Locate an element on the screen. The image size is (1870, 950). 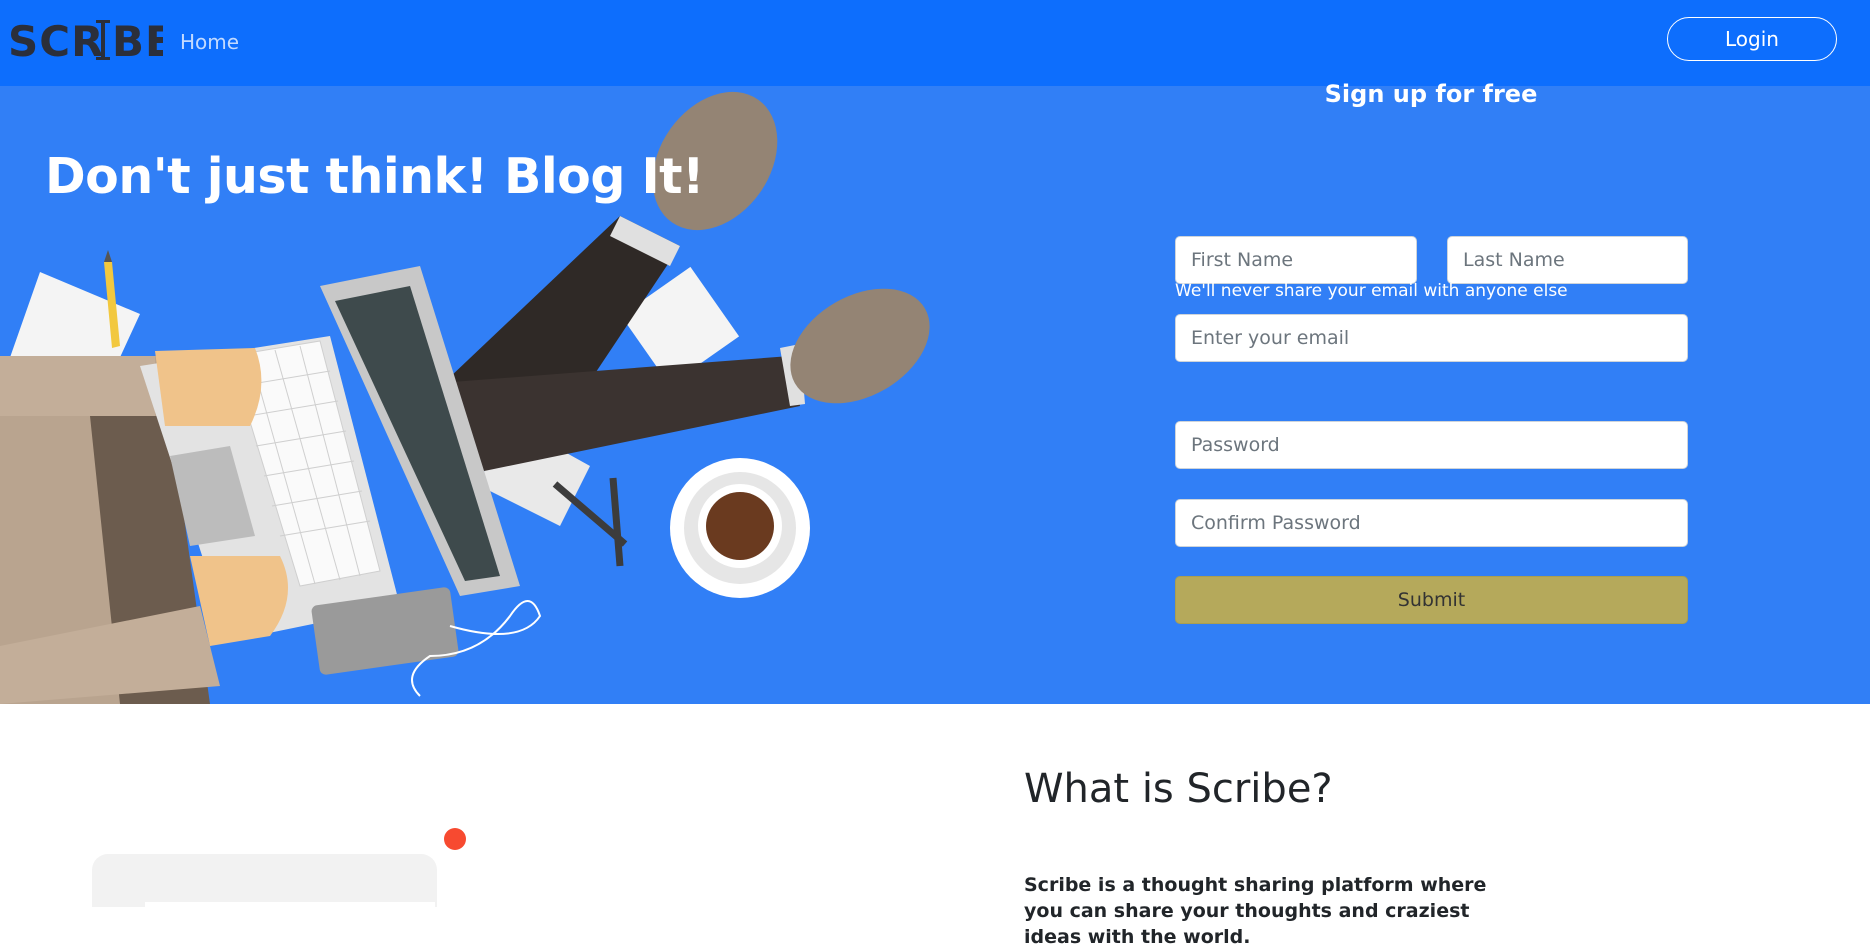
about-illustration is located at coordinates (279, 867).